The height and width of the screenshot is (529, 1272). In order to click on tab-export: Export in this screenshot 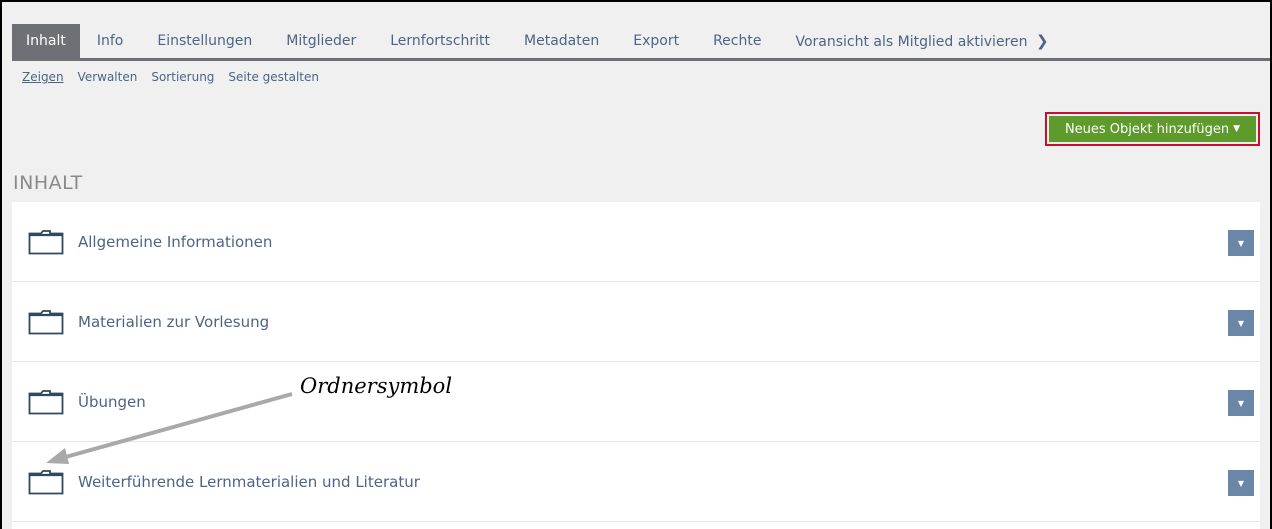, I will do `click(656, 41)`.